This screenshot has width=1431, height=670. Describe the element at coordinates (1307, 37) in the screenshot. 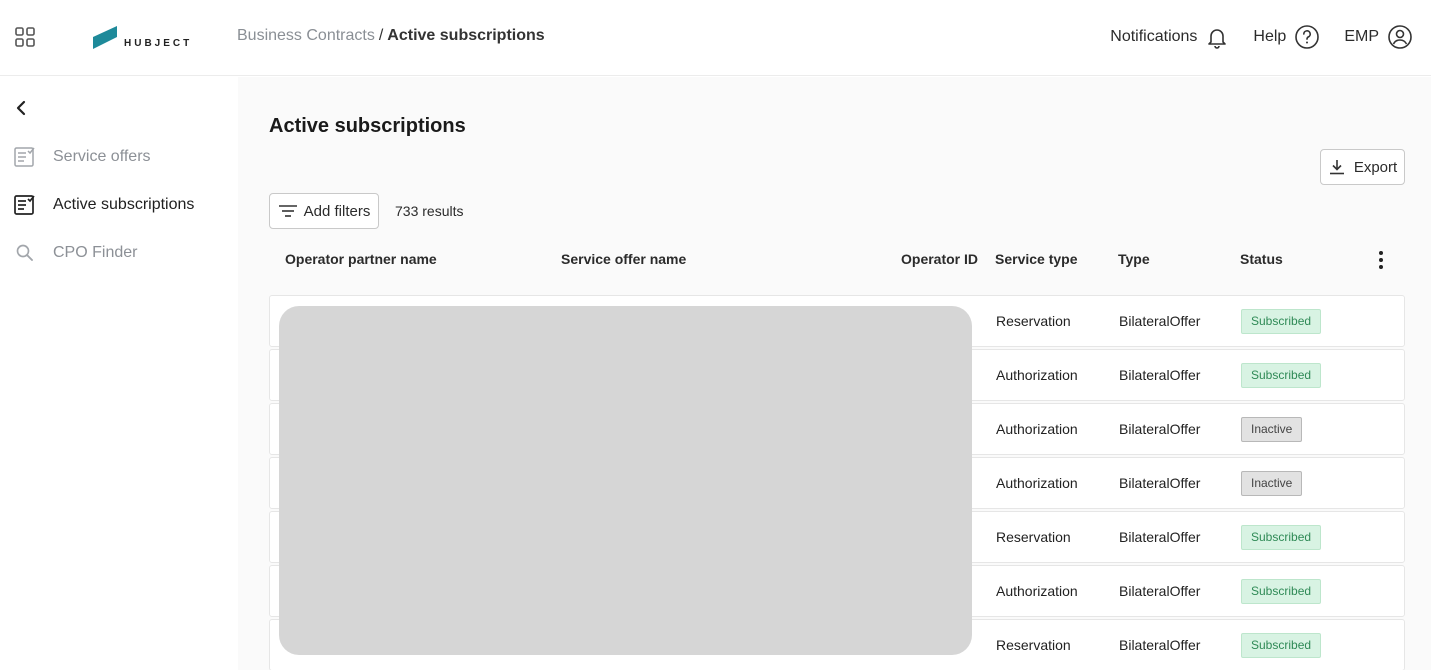

I see `help-circle-icon` at that location.